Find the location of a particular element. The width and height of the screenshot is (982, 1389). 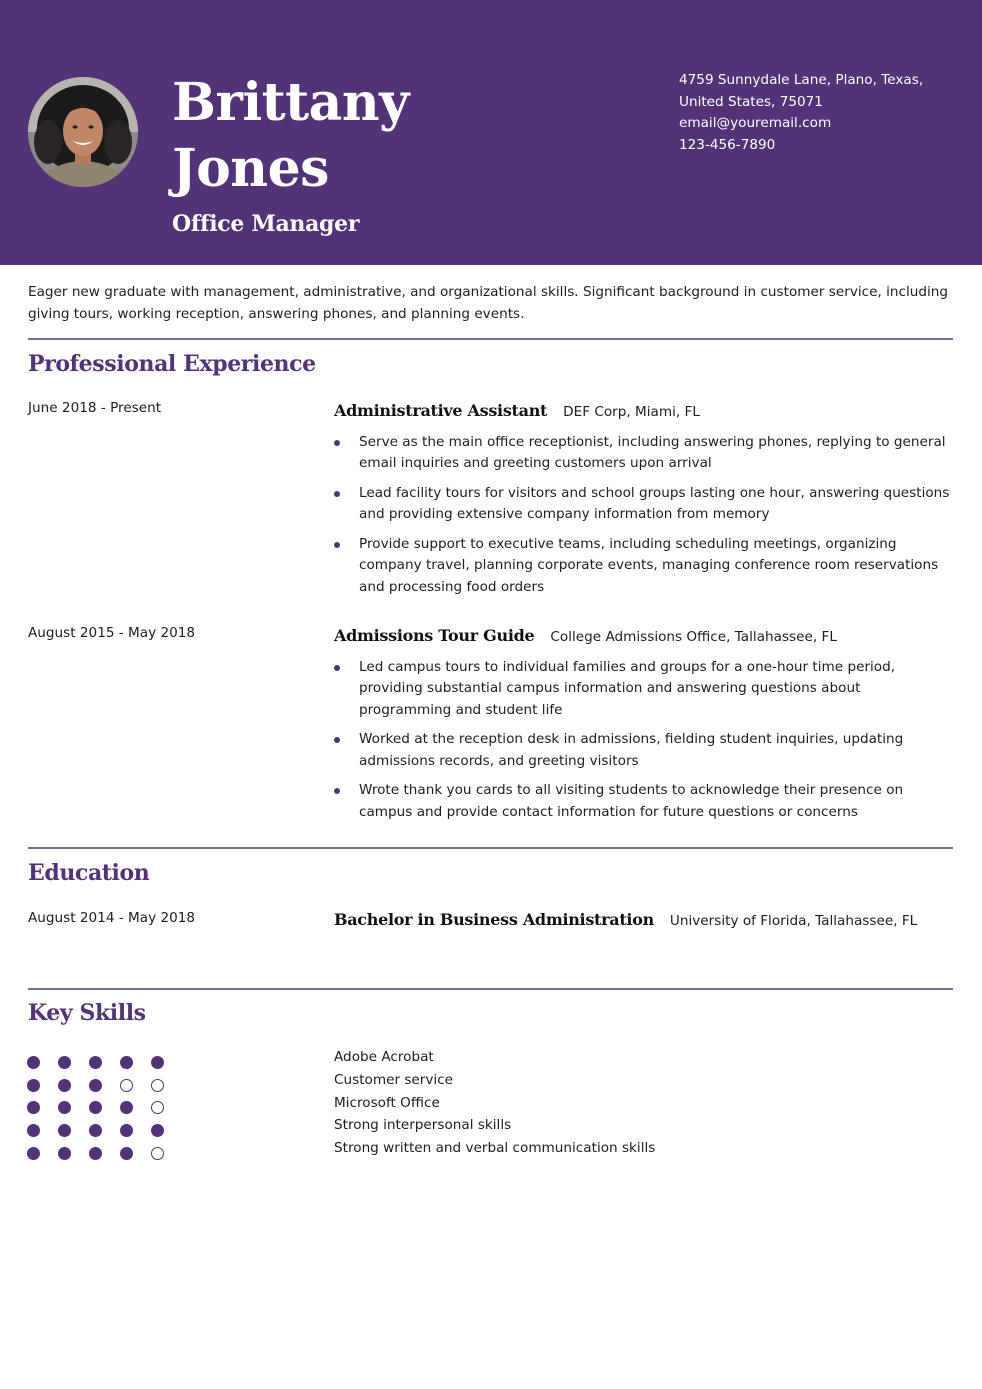

portrait-image-icon is located at coordinates (83, 132).